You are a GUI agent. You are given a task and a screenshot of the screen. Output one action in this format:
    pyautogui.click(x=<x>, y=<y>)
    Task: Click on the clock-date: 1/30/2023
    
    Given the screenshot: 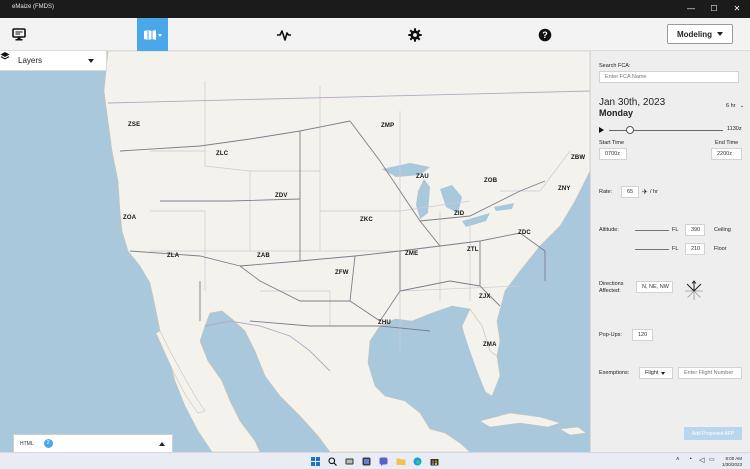 What is the action you would take?
    pyautogui.click(x=730, y=464)
    